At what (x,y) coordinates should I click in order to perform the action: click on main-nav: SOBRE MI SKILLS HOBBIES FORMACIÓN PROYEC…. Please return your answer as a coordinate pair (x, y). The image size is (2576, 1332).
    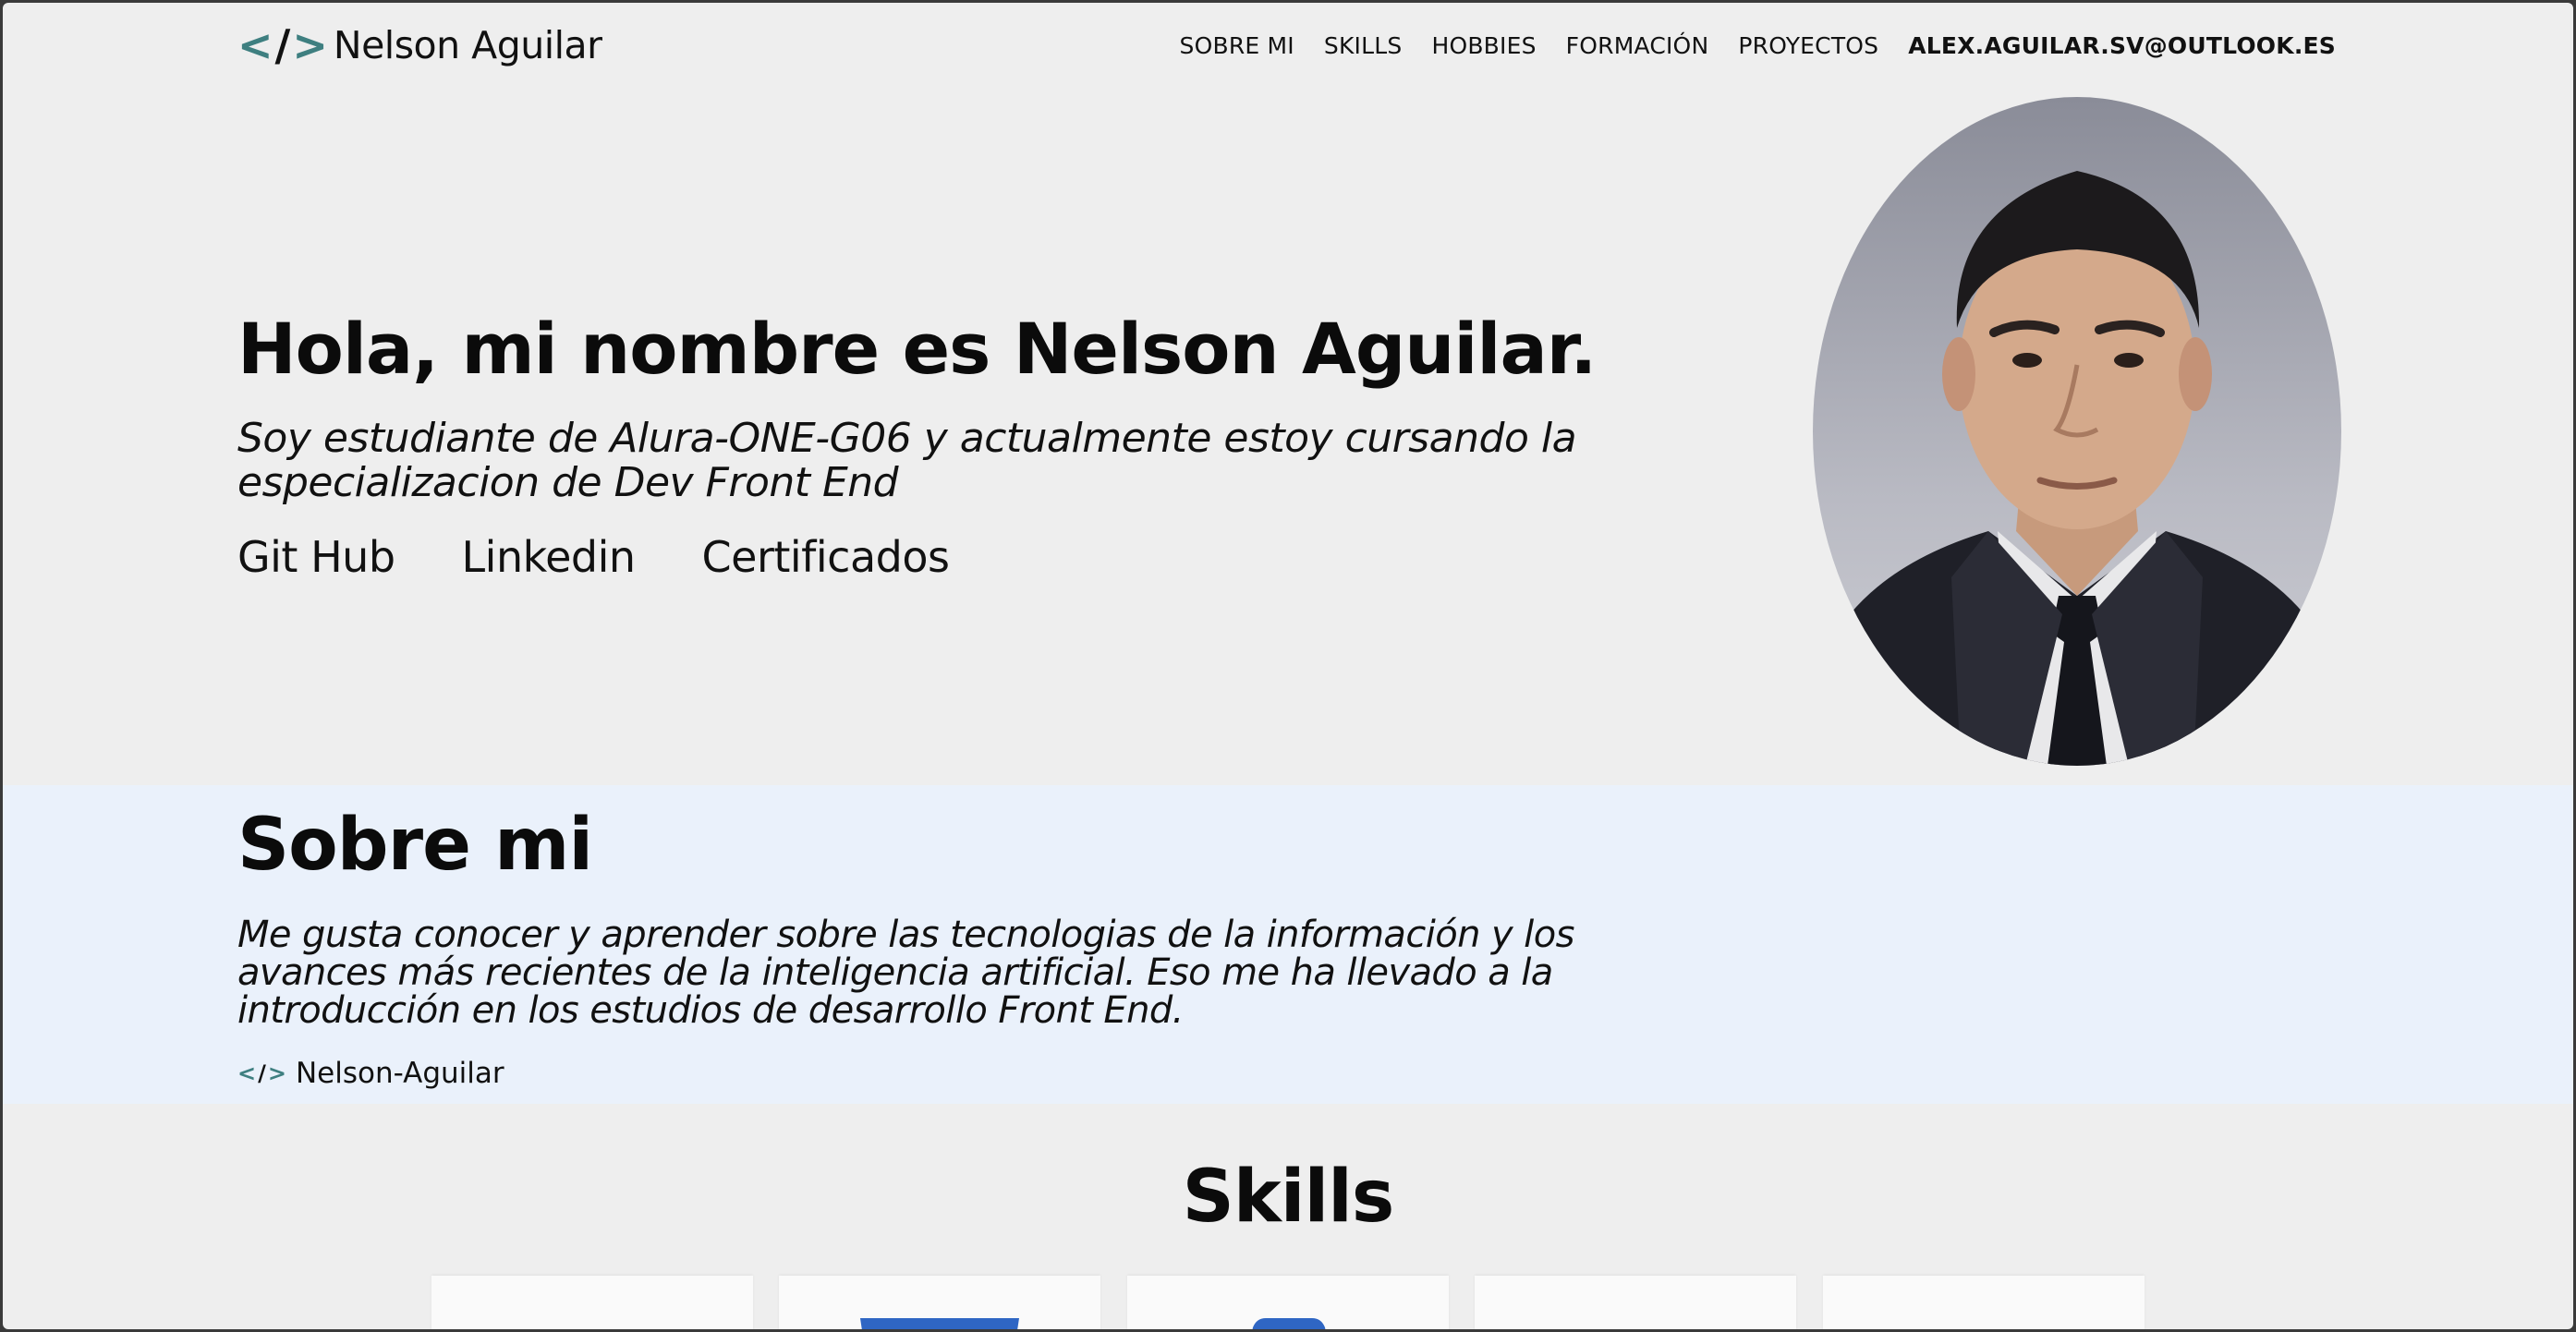
    Looking at the image, I should click on (1758, 45).